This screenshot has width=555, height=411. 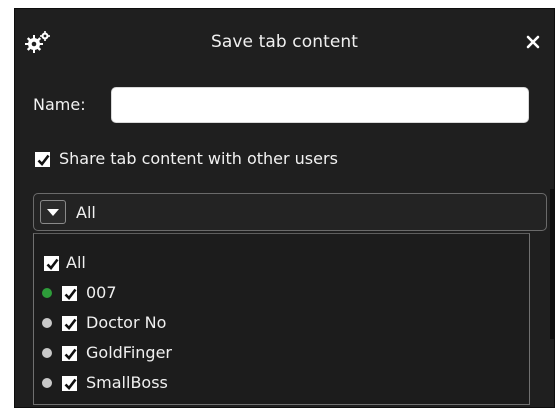 I want to click on status-online-icon, so click(x=47, y=293).